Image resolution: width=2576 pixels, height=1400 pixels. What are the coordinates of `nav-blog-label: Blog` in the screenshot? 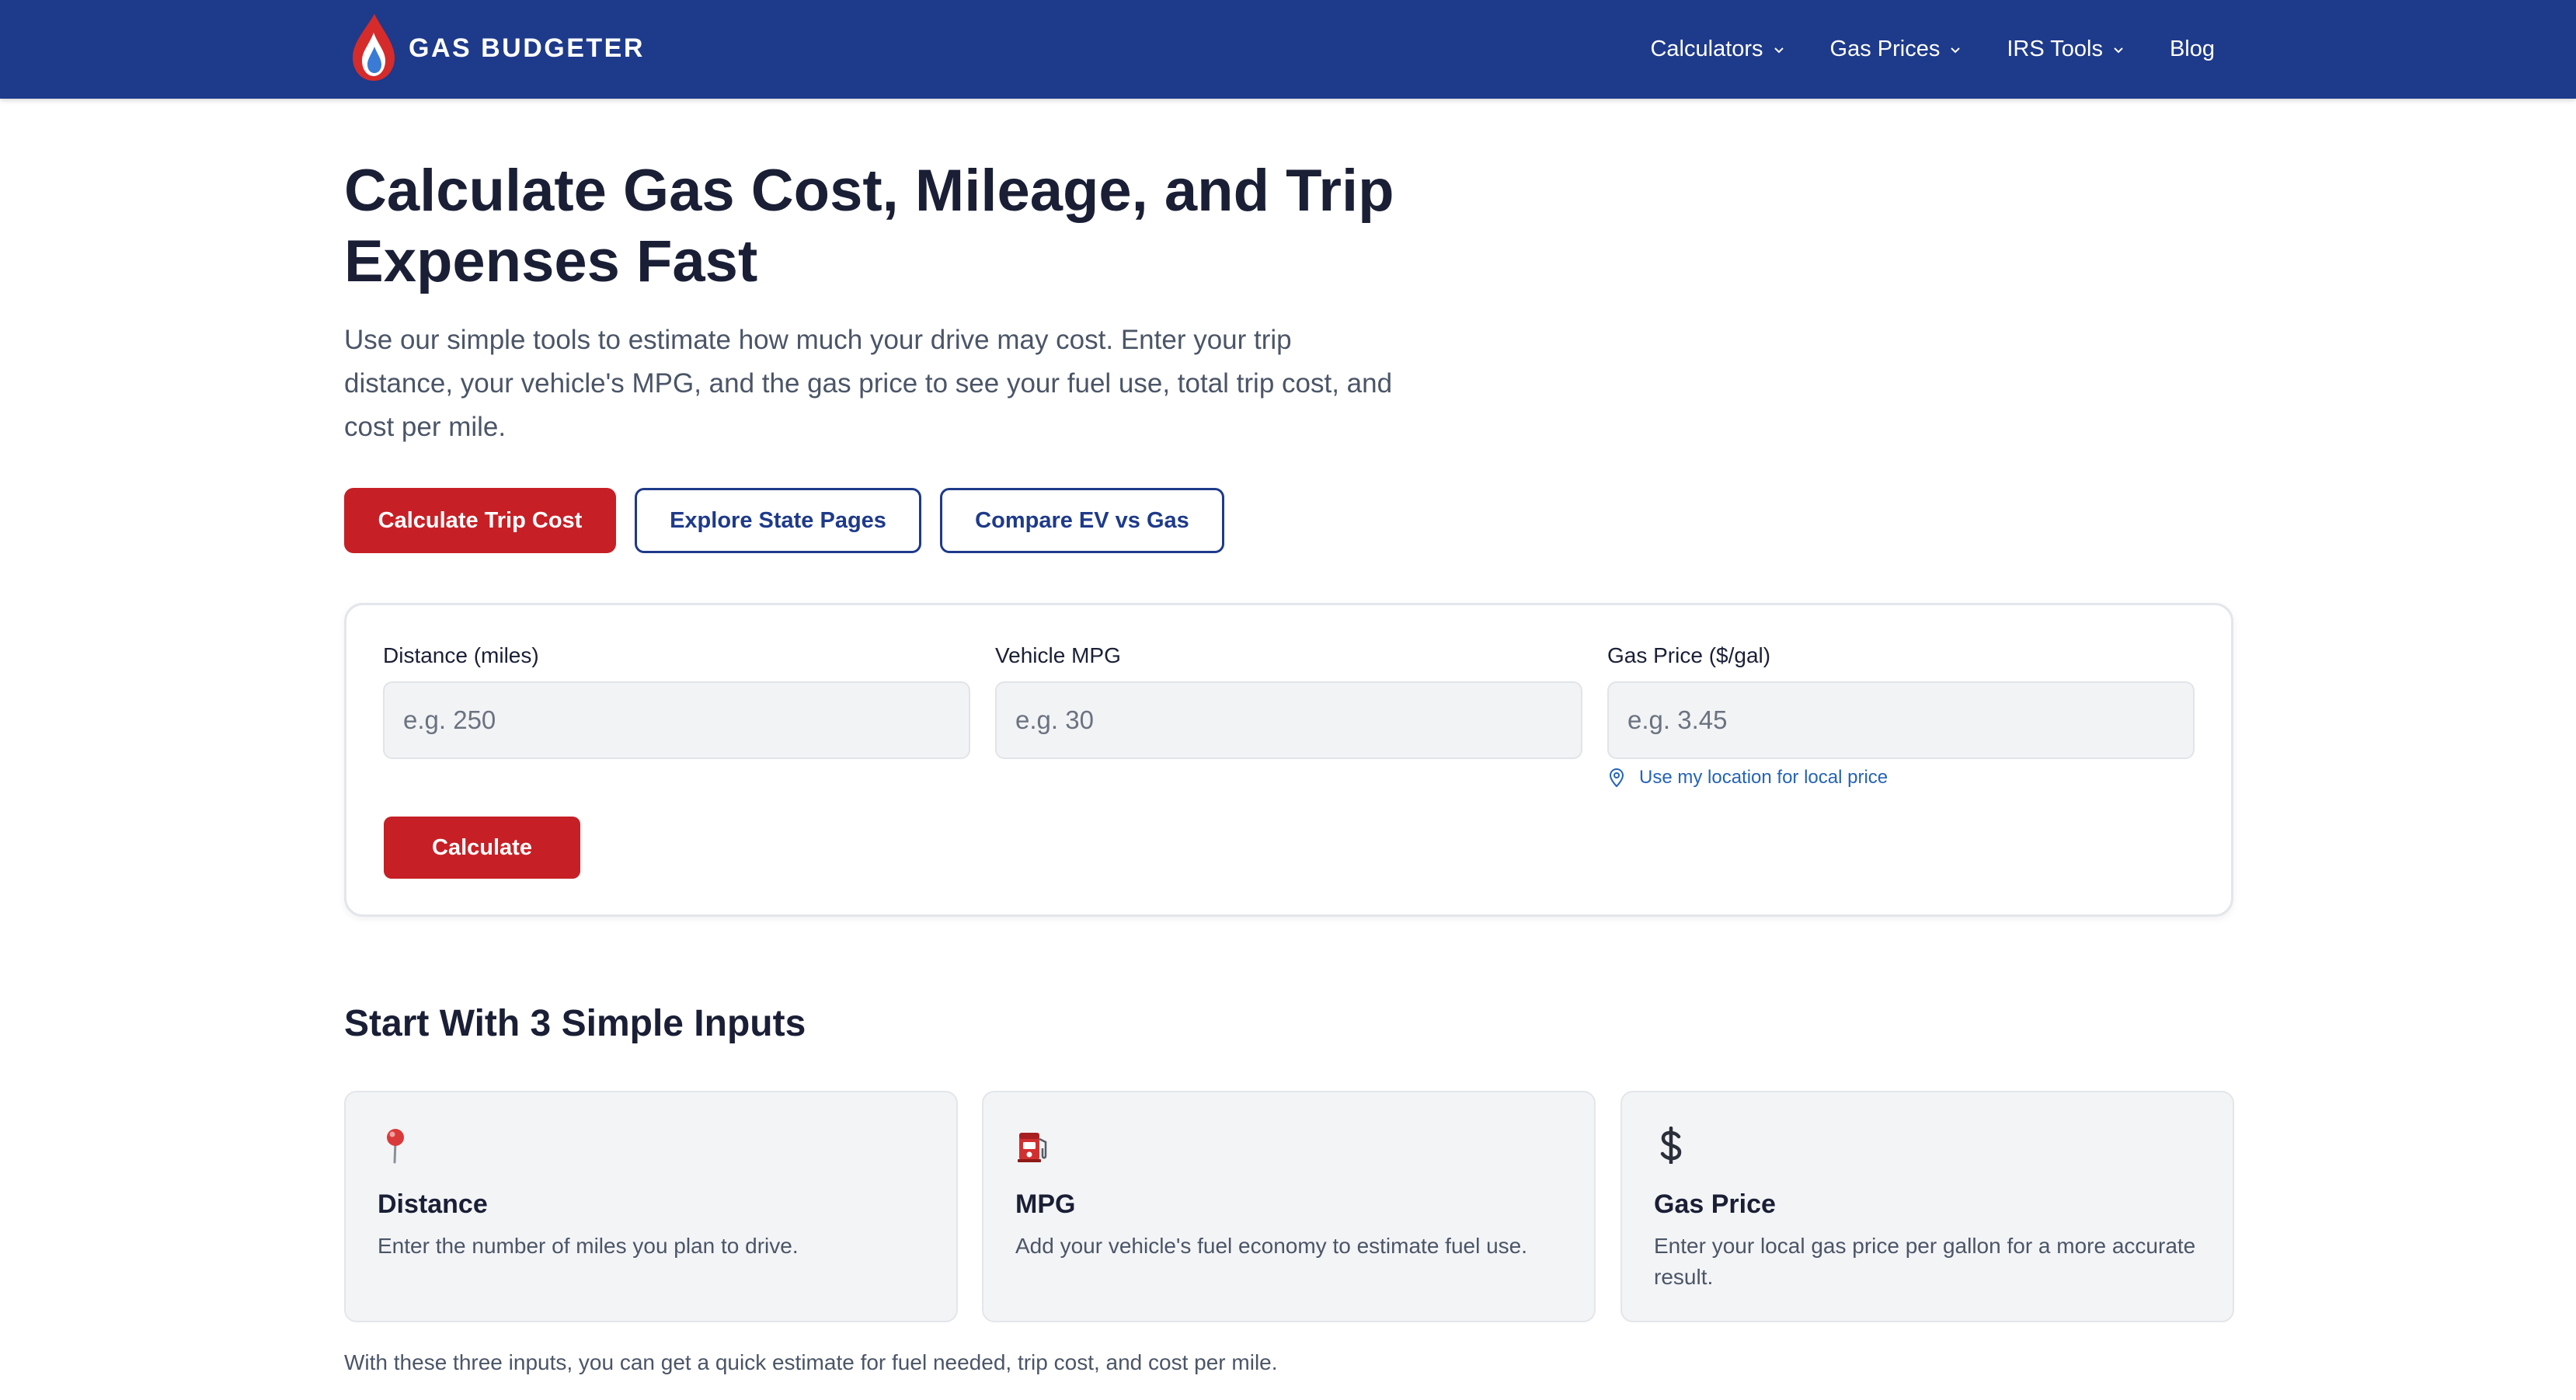 It's located at (2192, 49).